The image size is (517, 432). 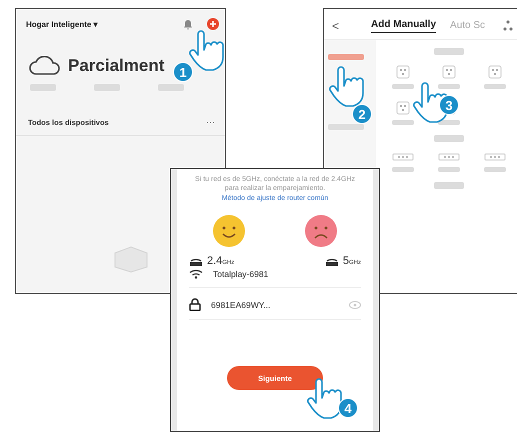 I want to click on eye-icon, so click(x=355, y=304).